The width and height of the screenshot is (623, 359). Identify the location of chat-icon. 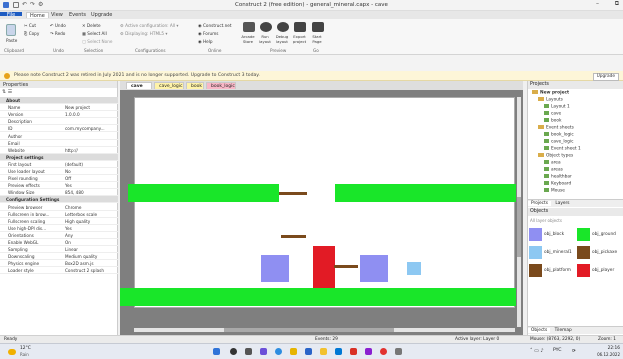
(263, 351).